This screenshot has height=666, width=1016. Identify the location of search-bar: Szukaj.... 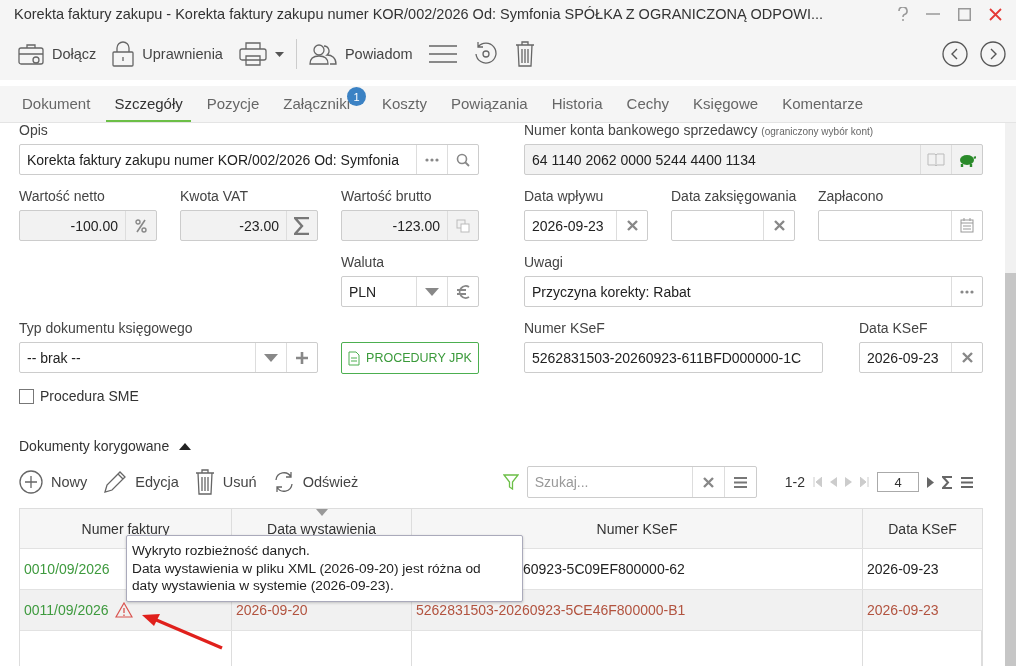
(641, 482).